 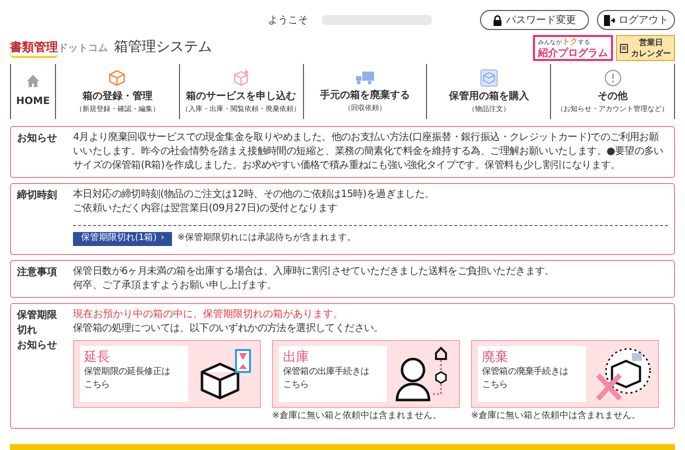 I want to click on notice-text: 本日対応の締切時刻(物品のご注文は12時、その他のご依頼は15時)を過ぎました。, so click(x=254, y=195).